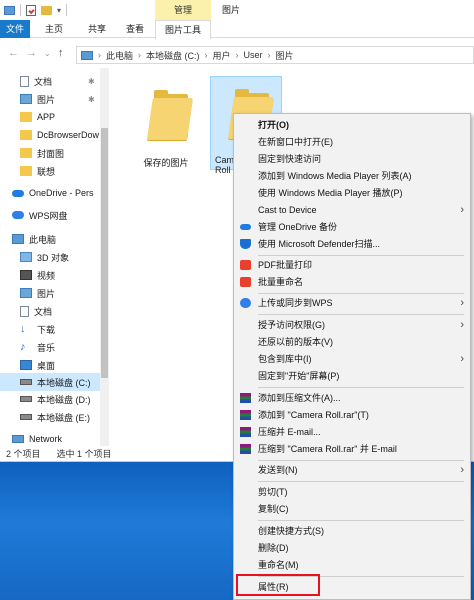  Describe the element at coordinates (50, 417) in the screenshot. I see `sidebar-item-drive-e: 本地磁盘 (E:)` at that location.